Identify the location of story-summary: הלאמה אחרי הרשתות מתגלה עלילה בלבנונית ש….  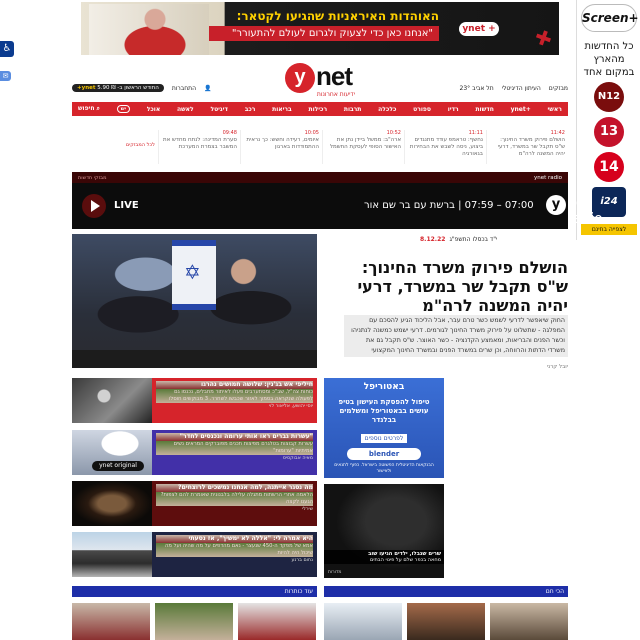
(234, 499).